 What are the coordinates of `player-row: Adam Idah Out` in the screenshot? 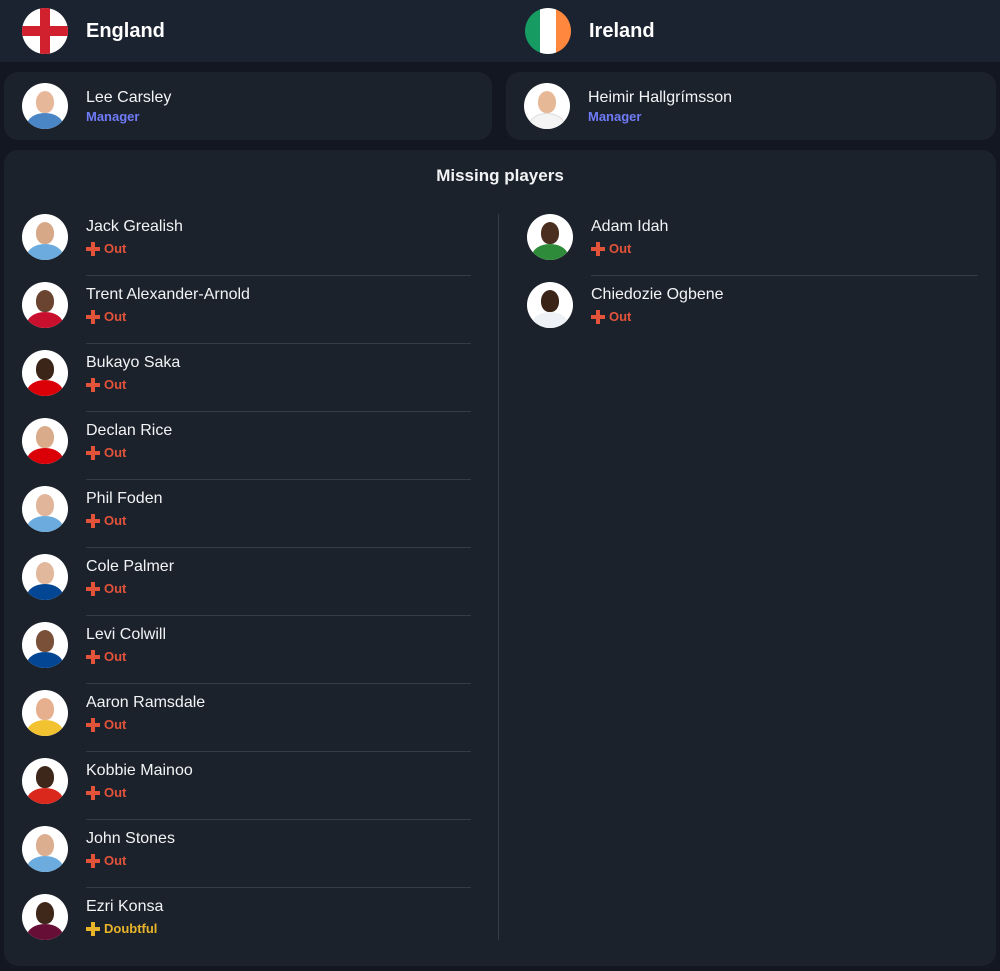 It's located at (752, 242).